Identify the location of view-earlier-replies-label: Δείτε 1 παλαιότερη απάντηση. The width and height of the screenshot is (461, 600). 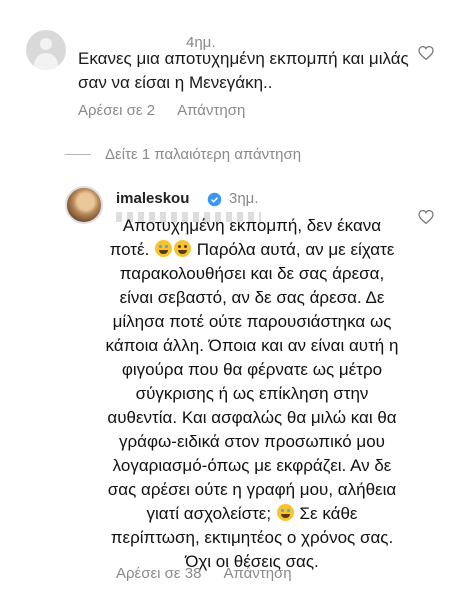
(203, 154).